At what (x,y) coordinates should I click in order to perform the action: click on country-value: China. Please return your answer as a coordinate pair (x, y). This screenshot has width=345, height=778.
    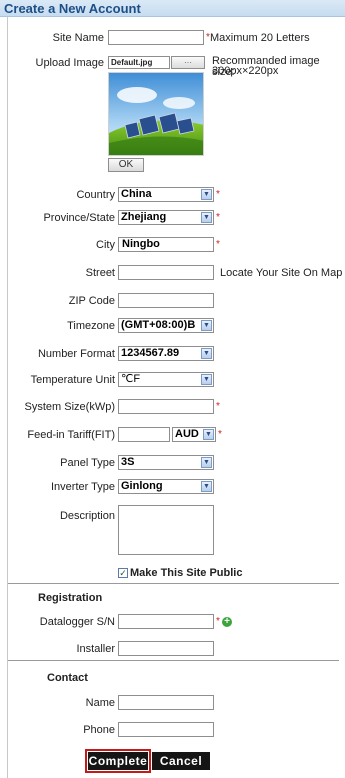
    Looking at the image, I should click on (136, 194).